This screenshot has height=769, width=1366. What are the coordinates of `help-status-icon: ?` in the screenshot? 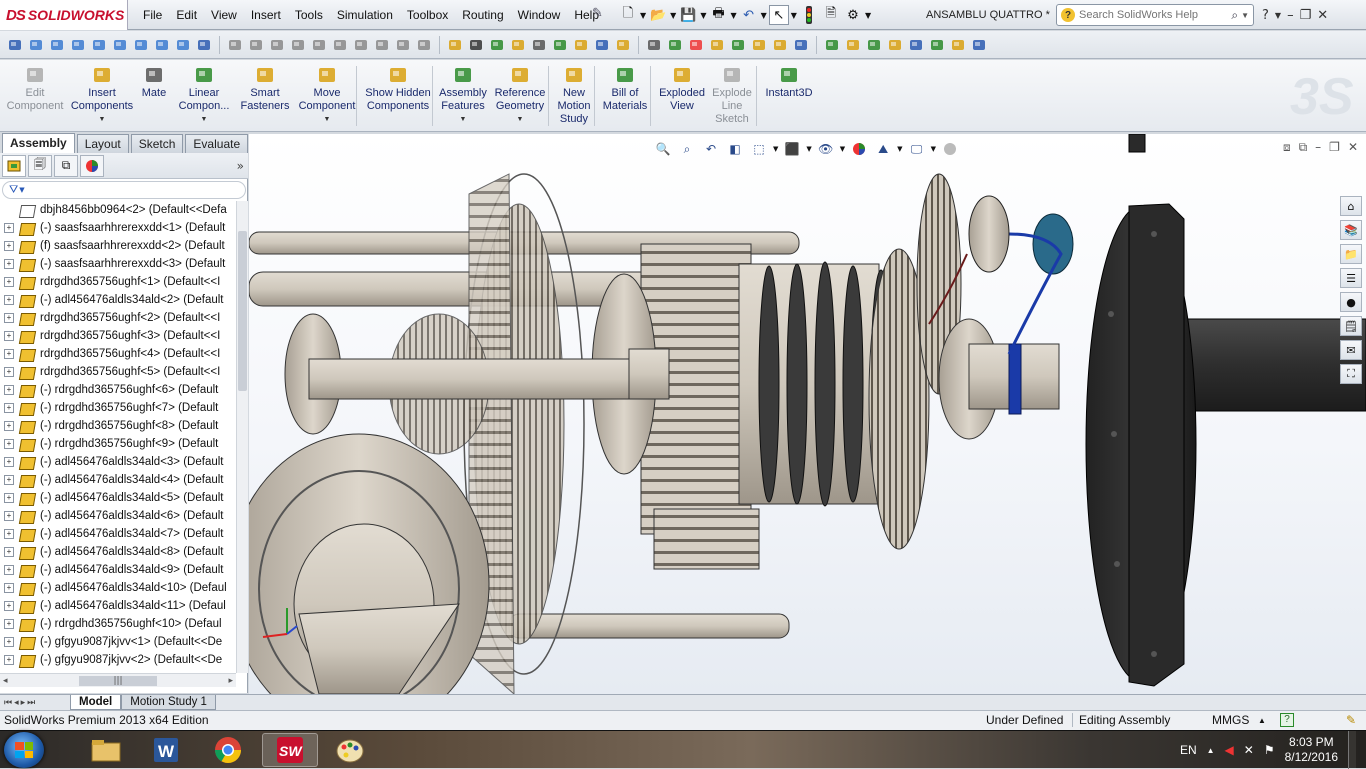 It's located at (1287, 720).